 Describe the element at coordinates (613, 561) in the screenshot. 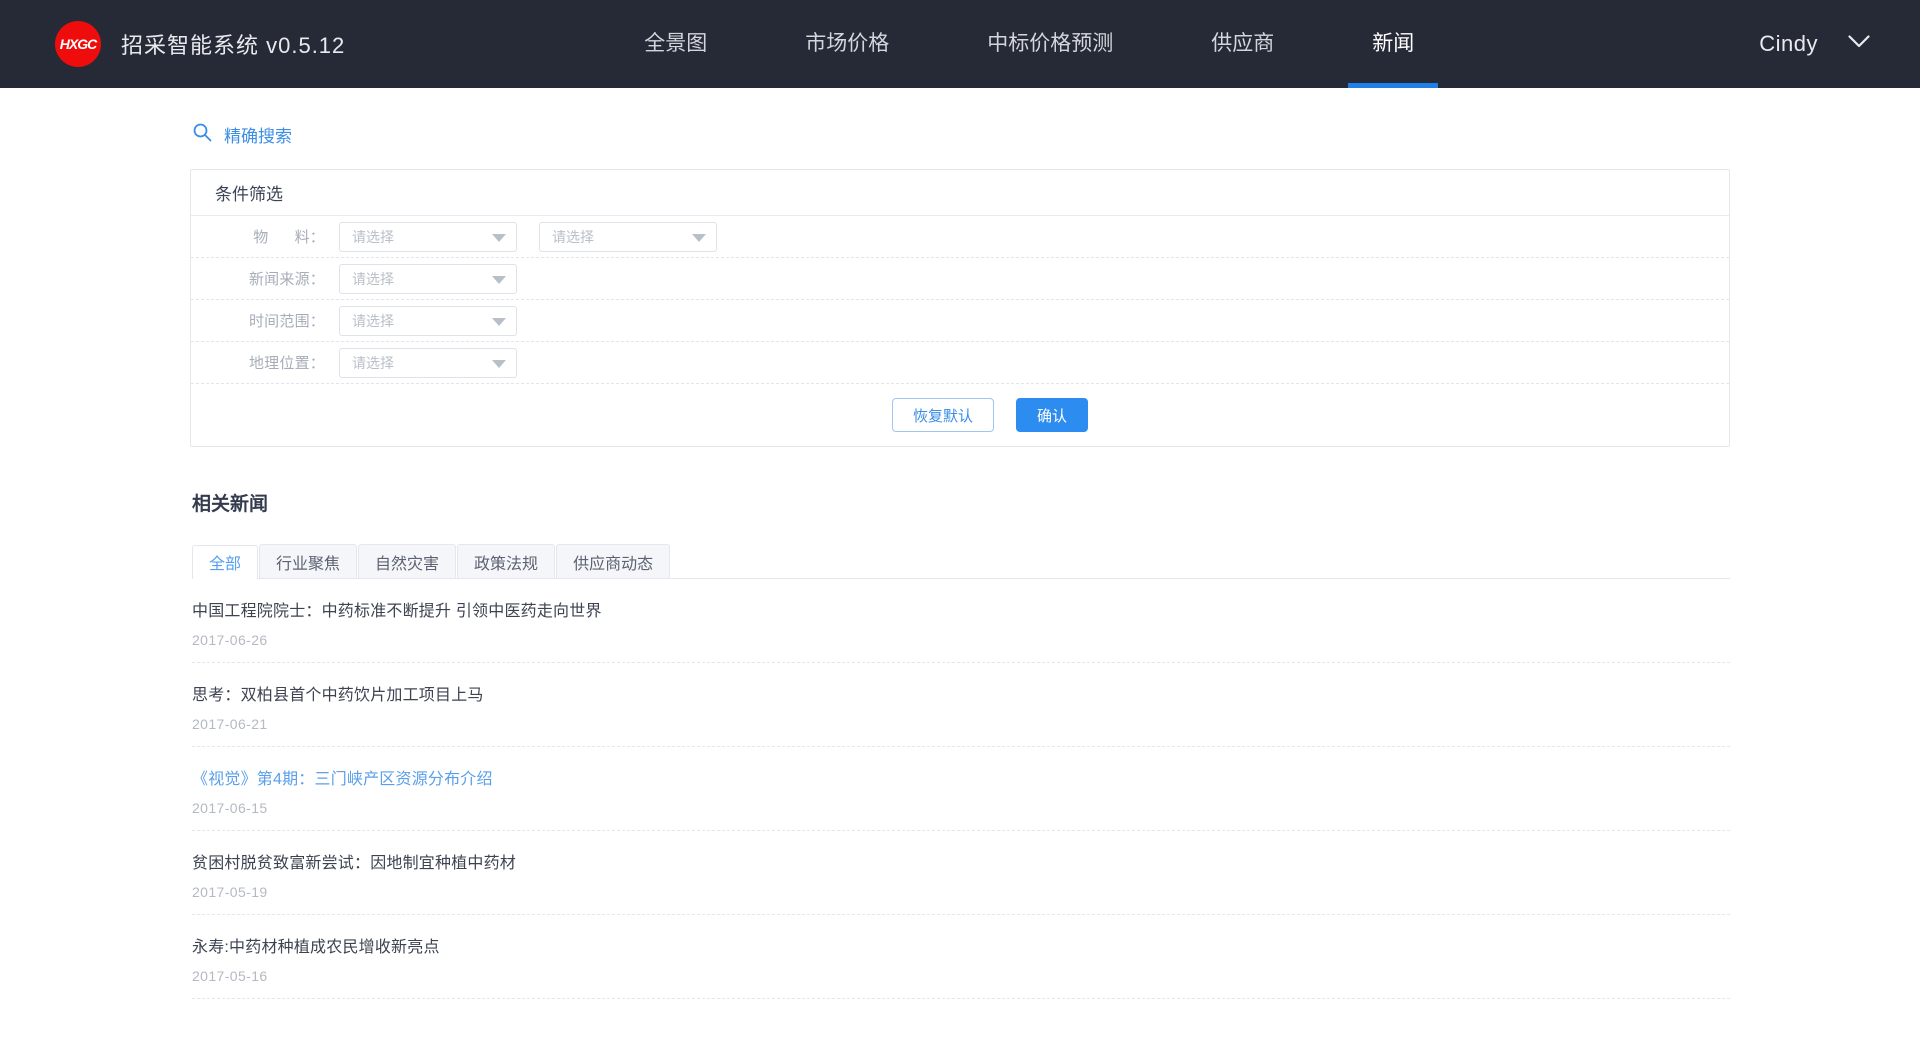

I see `tab-supplier-news: 供应商动态` at that location.